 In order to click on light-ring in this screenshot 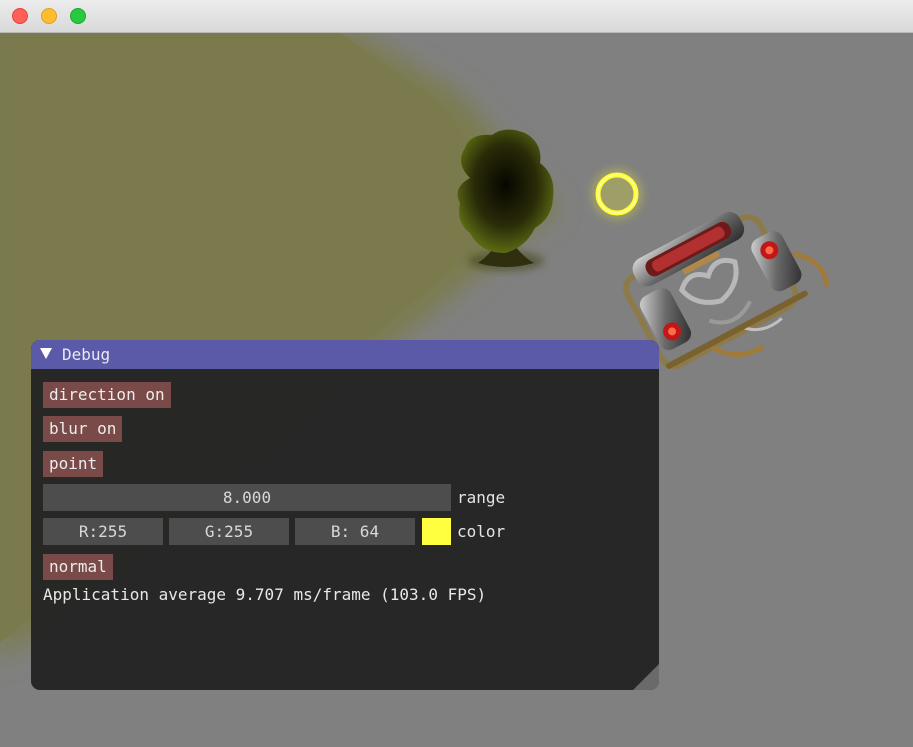, I will do `click(617, 194)`.